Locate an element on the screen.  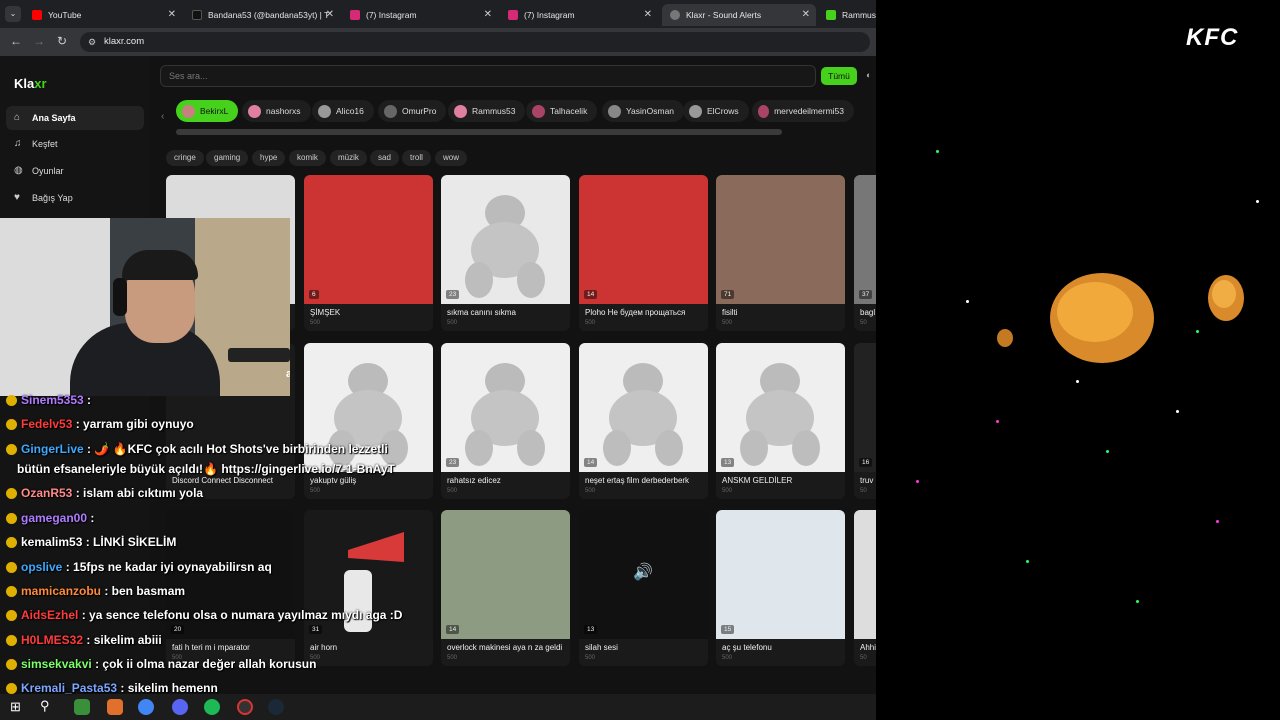
sound-card: 71 fisilti 500 is located at coordinates (780, 253).